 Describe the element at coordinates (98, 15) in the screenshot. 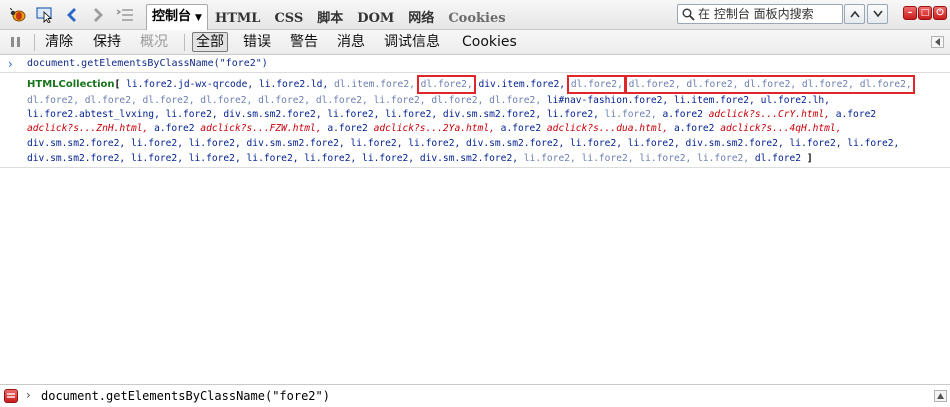

I see `forward-arrow-icon` at that location.